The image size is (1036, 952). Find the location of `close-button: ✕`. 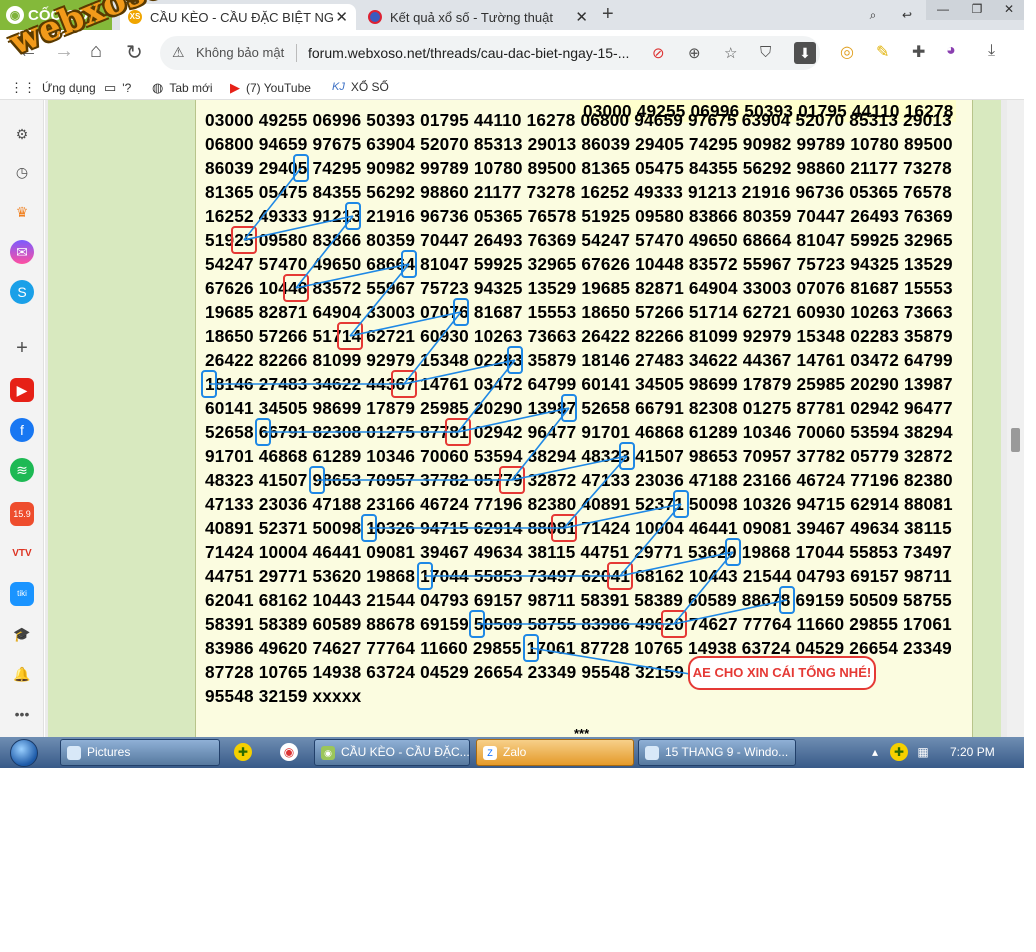

close-button: ✕ is located at coordinates (1009, 10).